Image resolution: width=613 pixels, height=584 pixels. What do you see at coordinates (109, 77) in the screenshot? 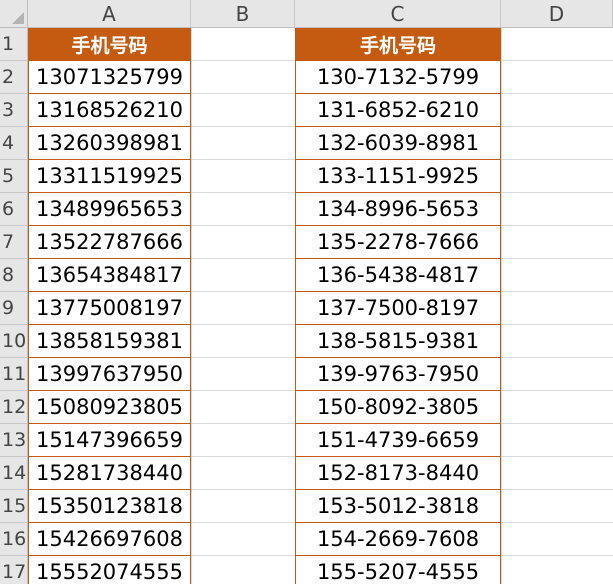
I see `column-a-phone-cell: 13071325799` at bounding box center [109, 77].